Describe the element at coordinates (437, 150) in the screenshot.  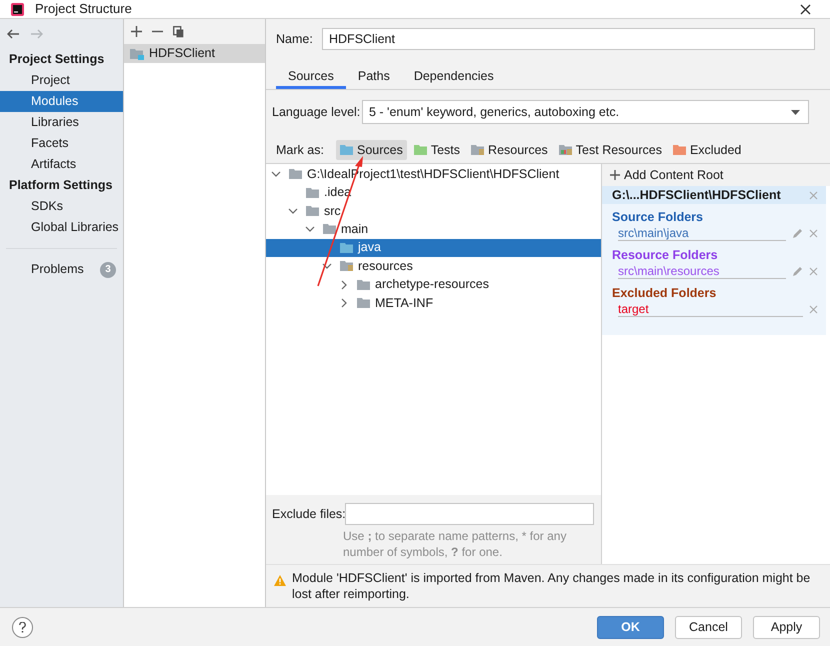
I see `mark-as-button: Tests` at that location.